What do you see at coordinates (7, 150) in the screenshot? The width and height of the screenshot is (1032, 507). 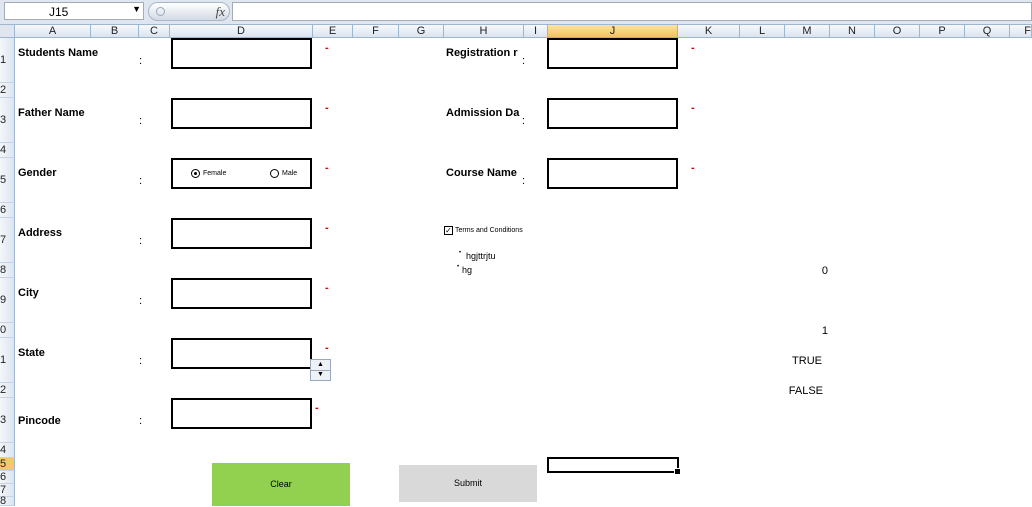 I see `row-header-4: 4` at bounding box center [7, 150].